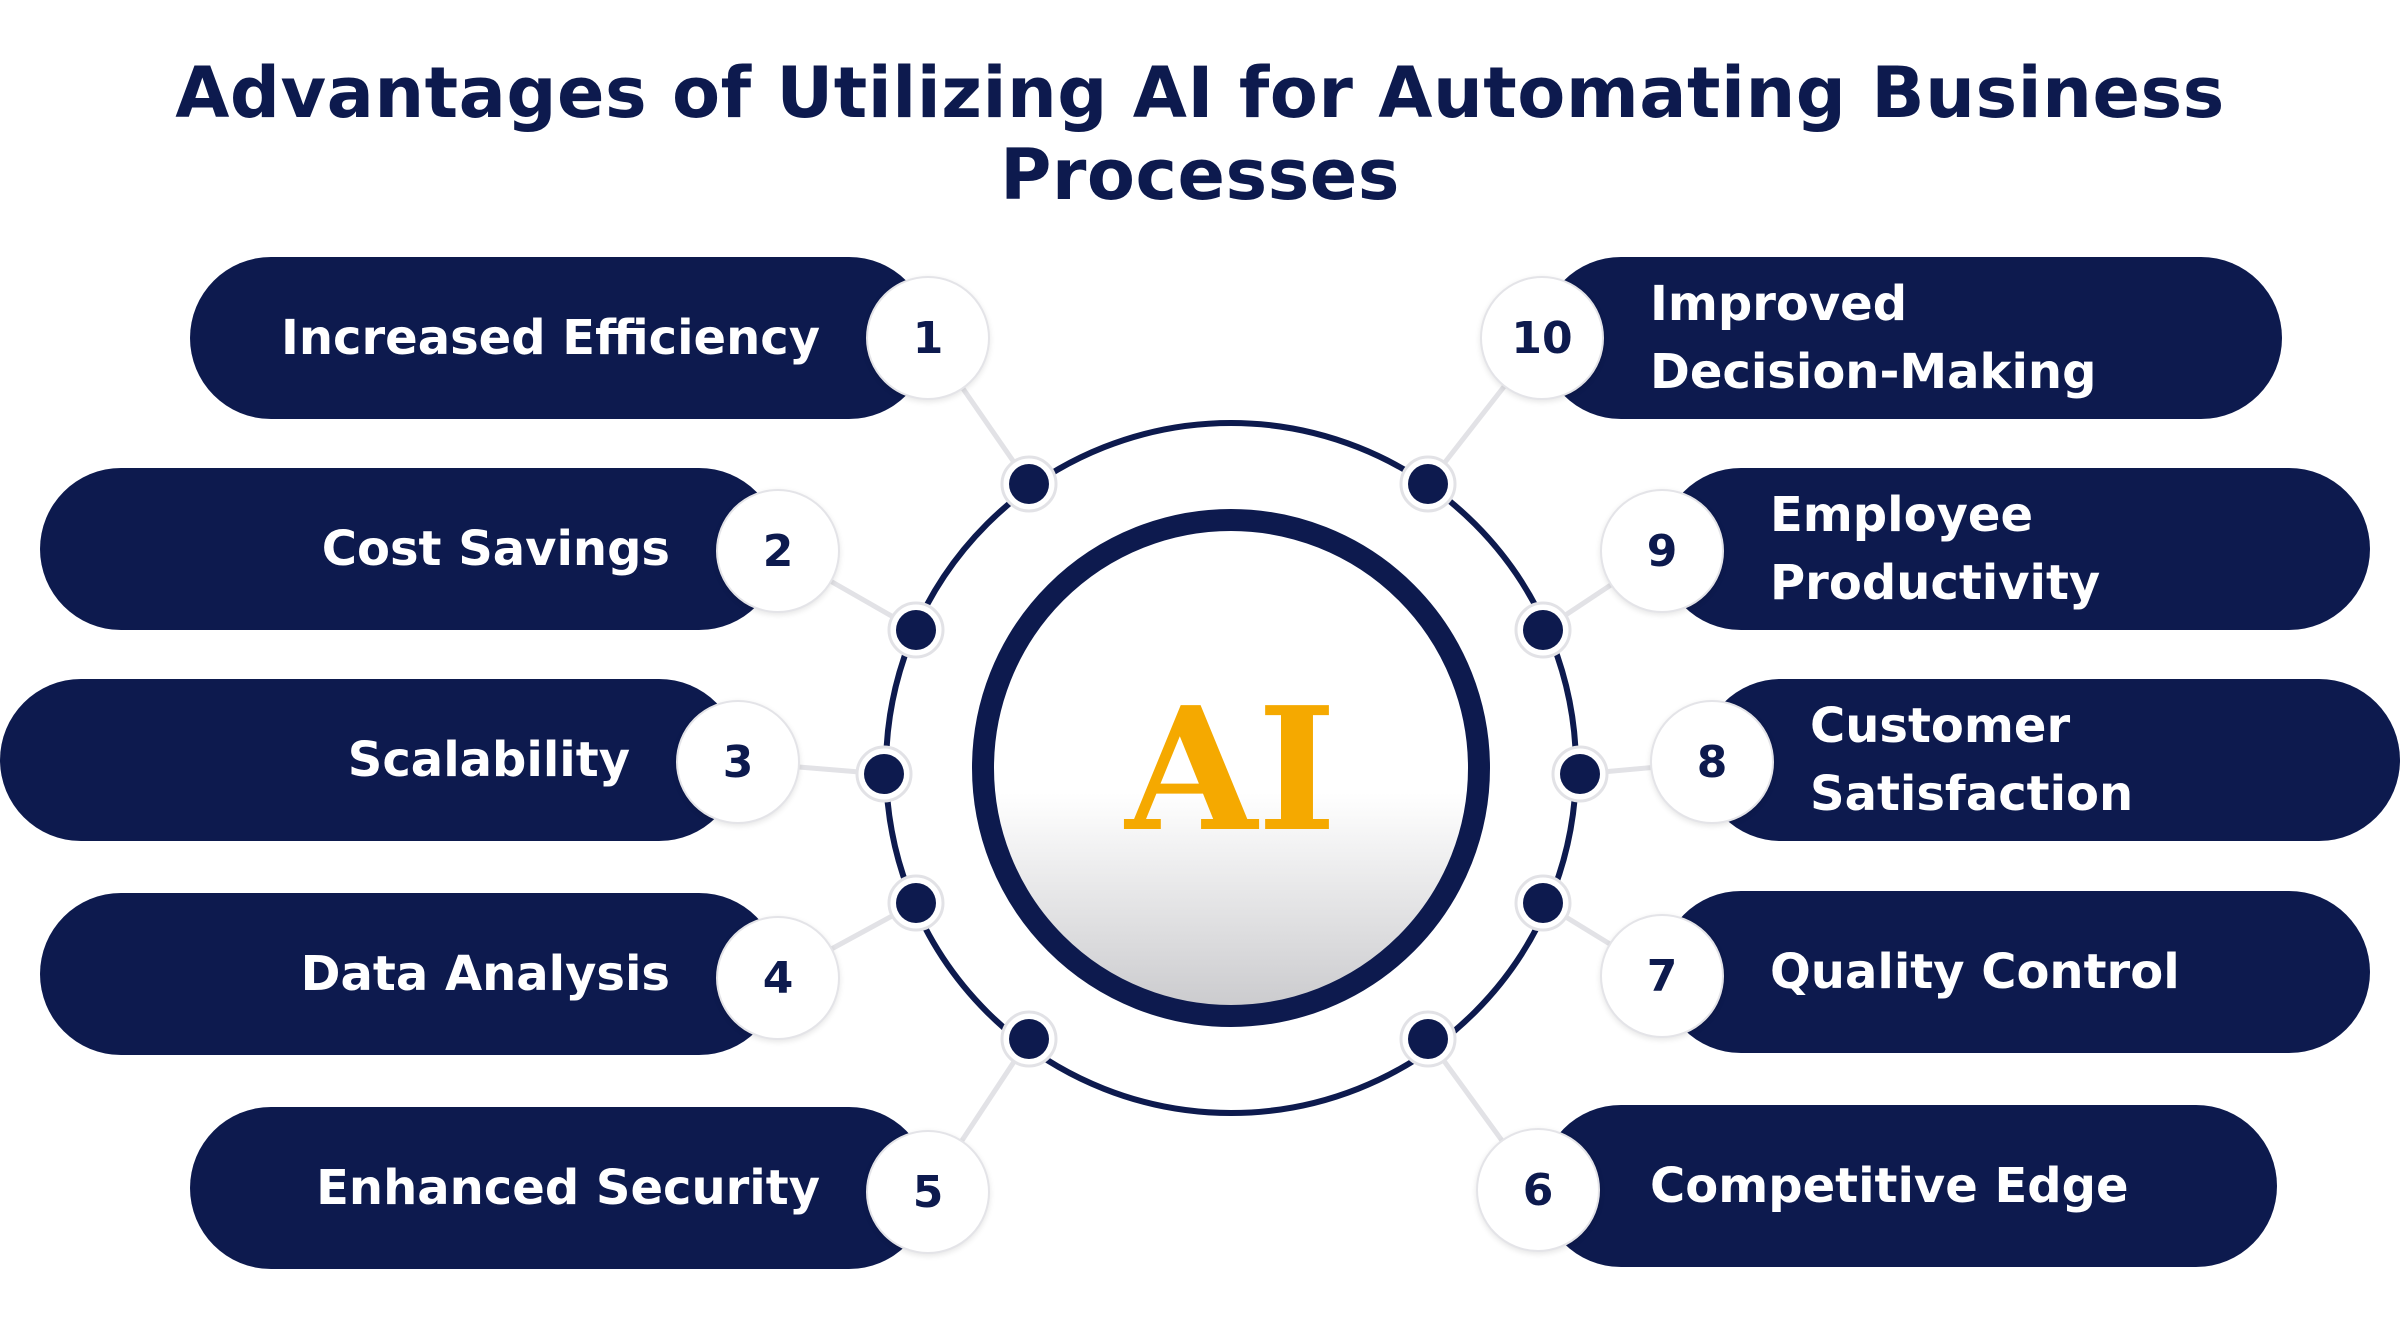  Describe the element at coordinates (928, 338) in the screenshot. I see `number-badge-1: 1` at that location.